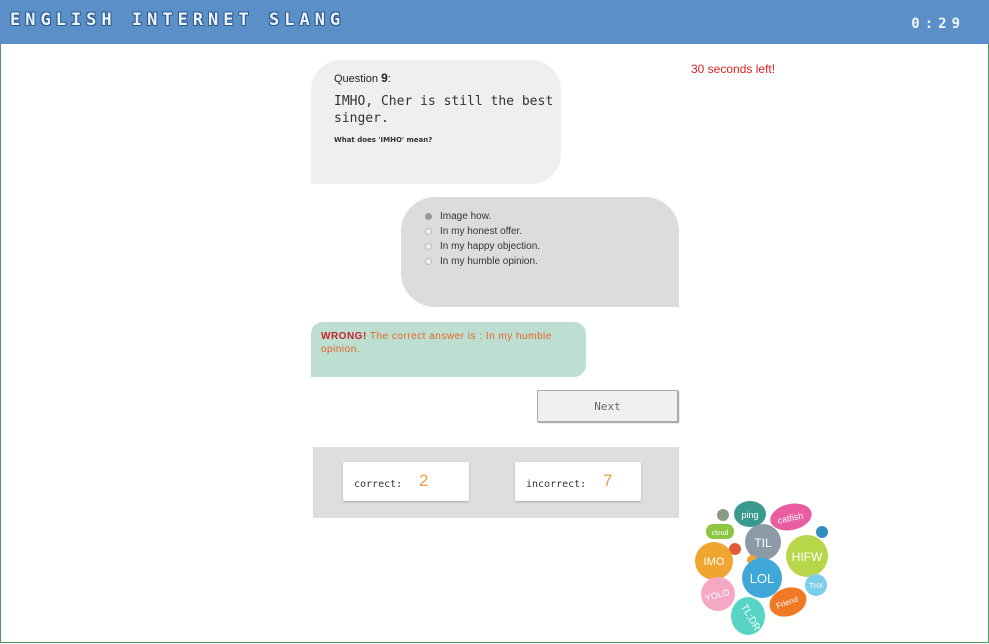  Describe the element at coordinates (720, 533) in the screenshot. I see `cloud-word: cloud` at that location.